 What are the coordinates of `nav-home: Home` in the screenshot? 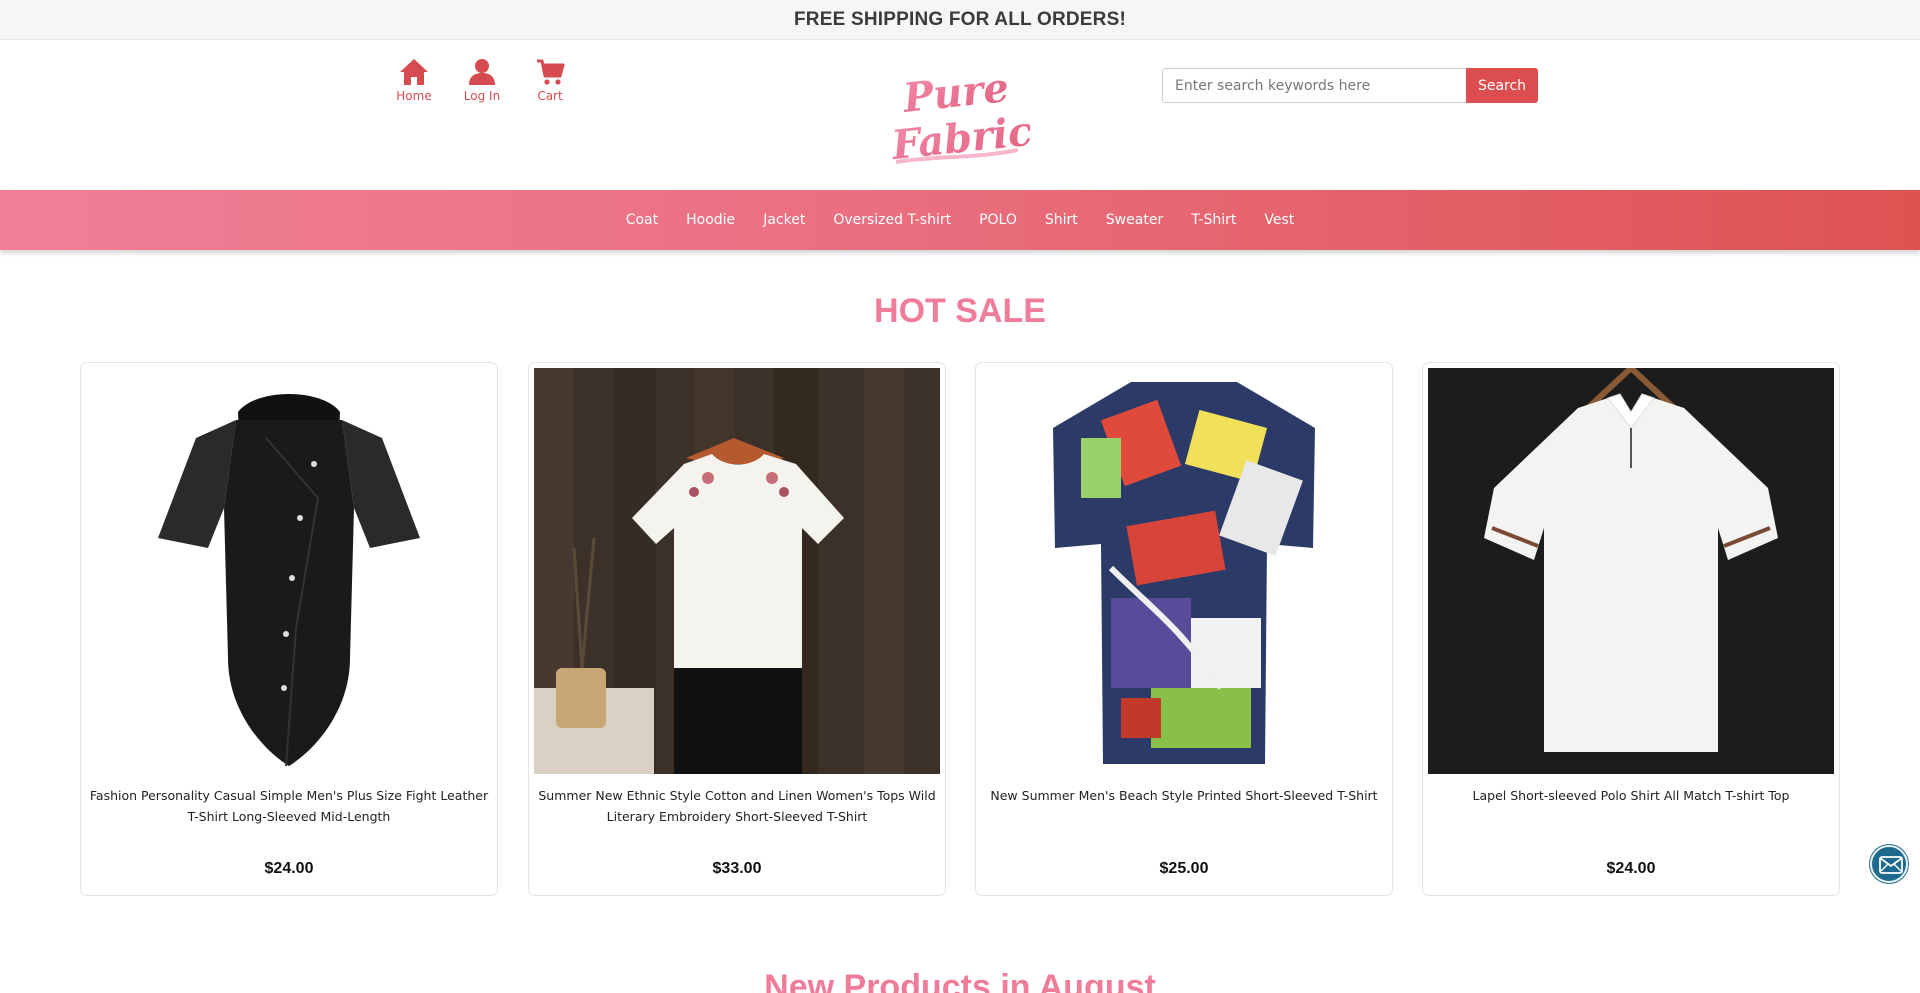 It's located at (414, 80).